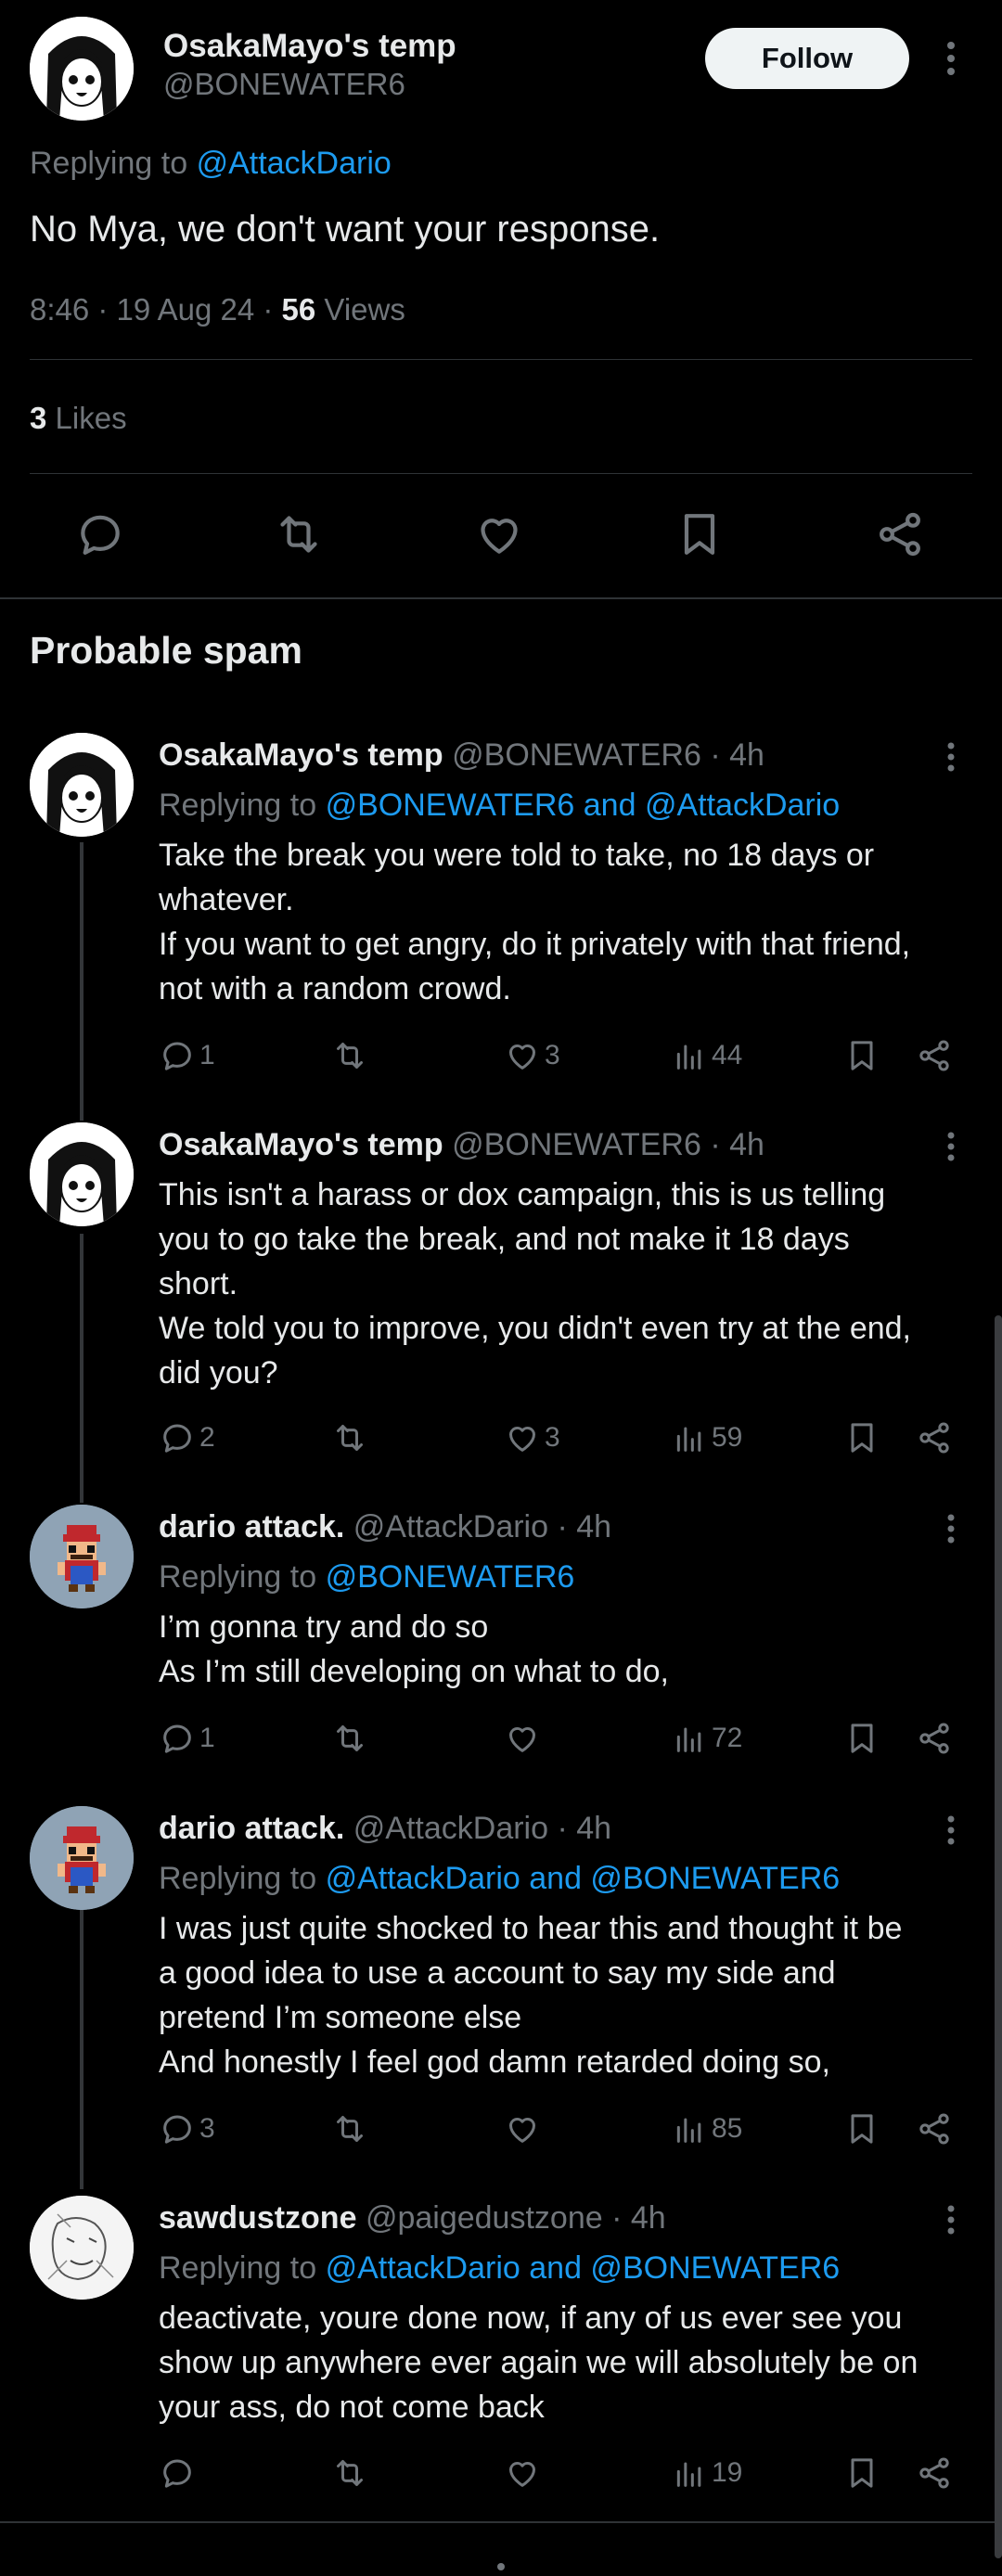 This screenshot has height=2576, width=1002. Describe the element at coordinates (187, 2128) in the screenshot. I see `reply-action: 3` at that location.